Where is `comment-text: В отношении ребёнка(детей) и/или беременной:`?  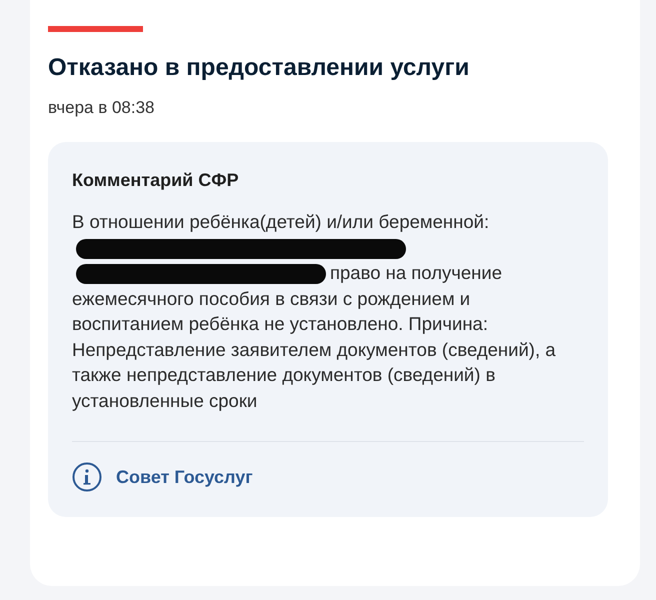 comment-text: В отношении ребёнка(детей) и/или беременной: is located at coordinates (281, 221).